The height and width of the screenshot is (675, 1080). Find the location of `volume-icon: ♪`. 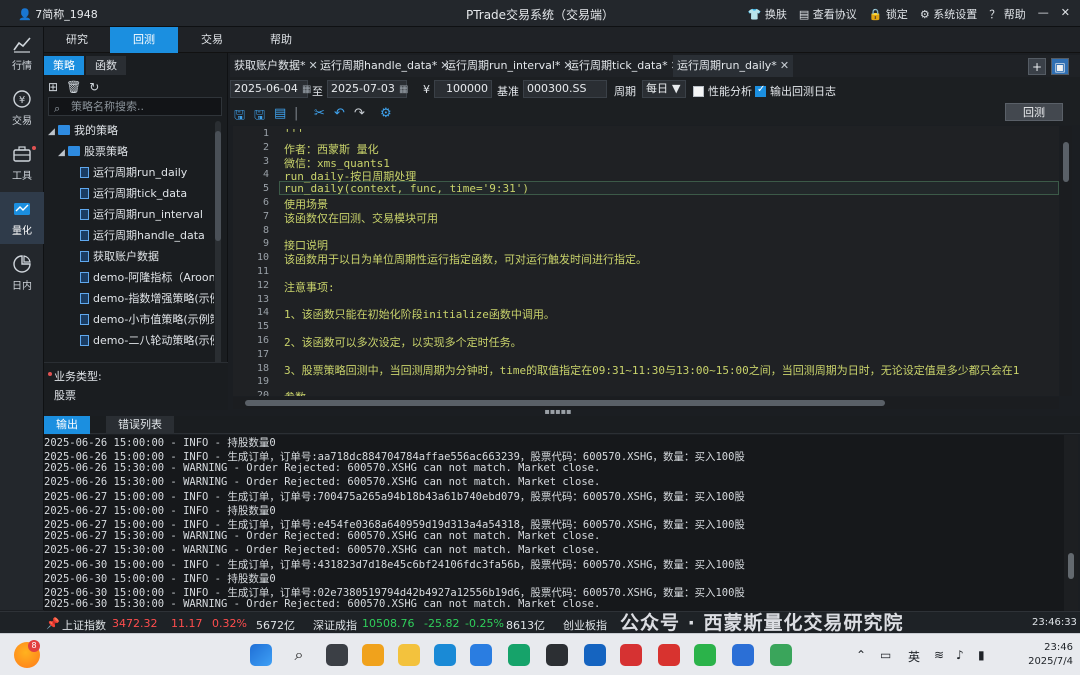

volume-icon: ♪ is located at coordinates (960, 655).